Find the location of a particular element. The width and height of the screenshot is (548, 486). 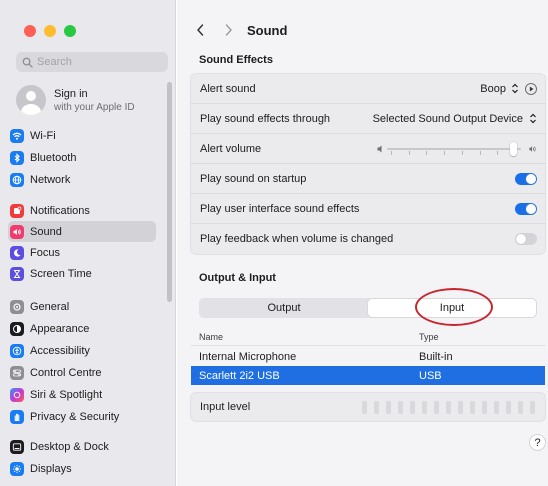

hourglass-icon is located at coordinates (17, 273).